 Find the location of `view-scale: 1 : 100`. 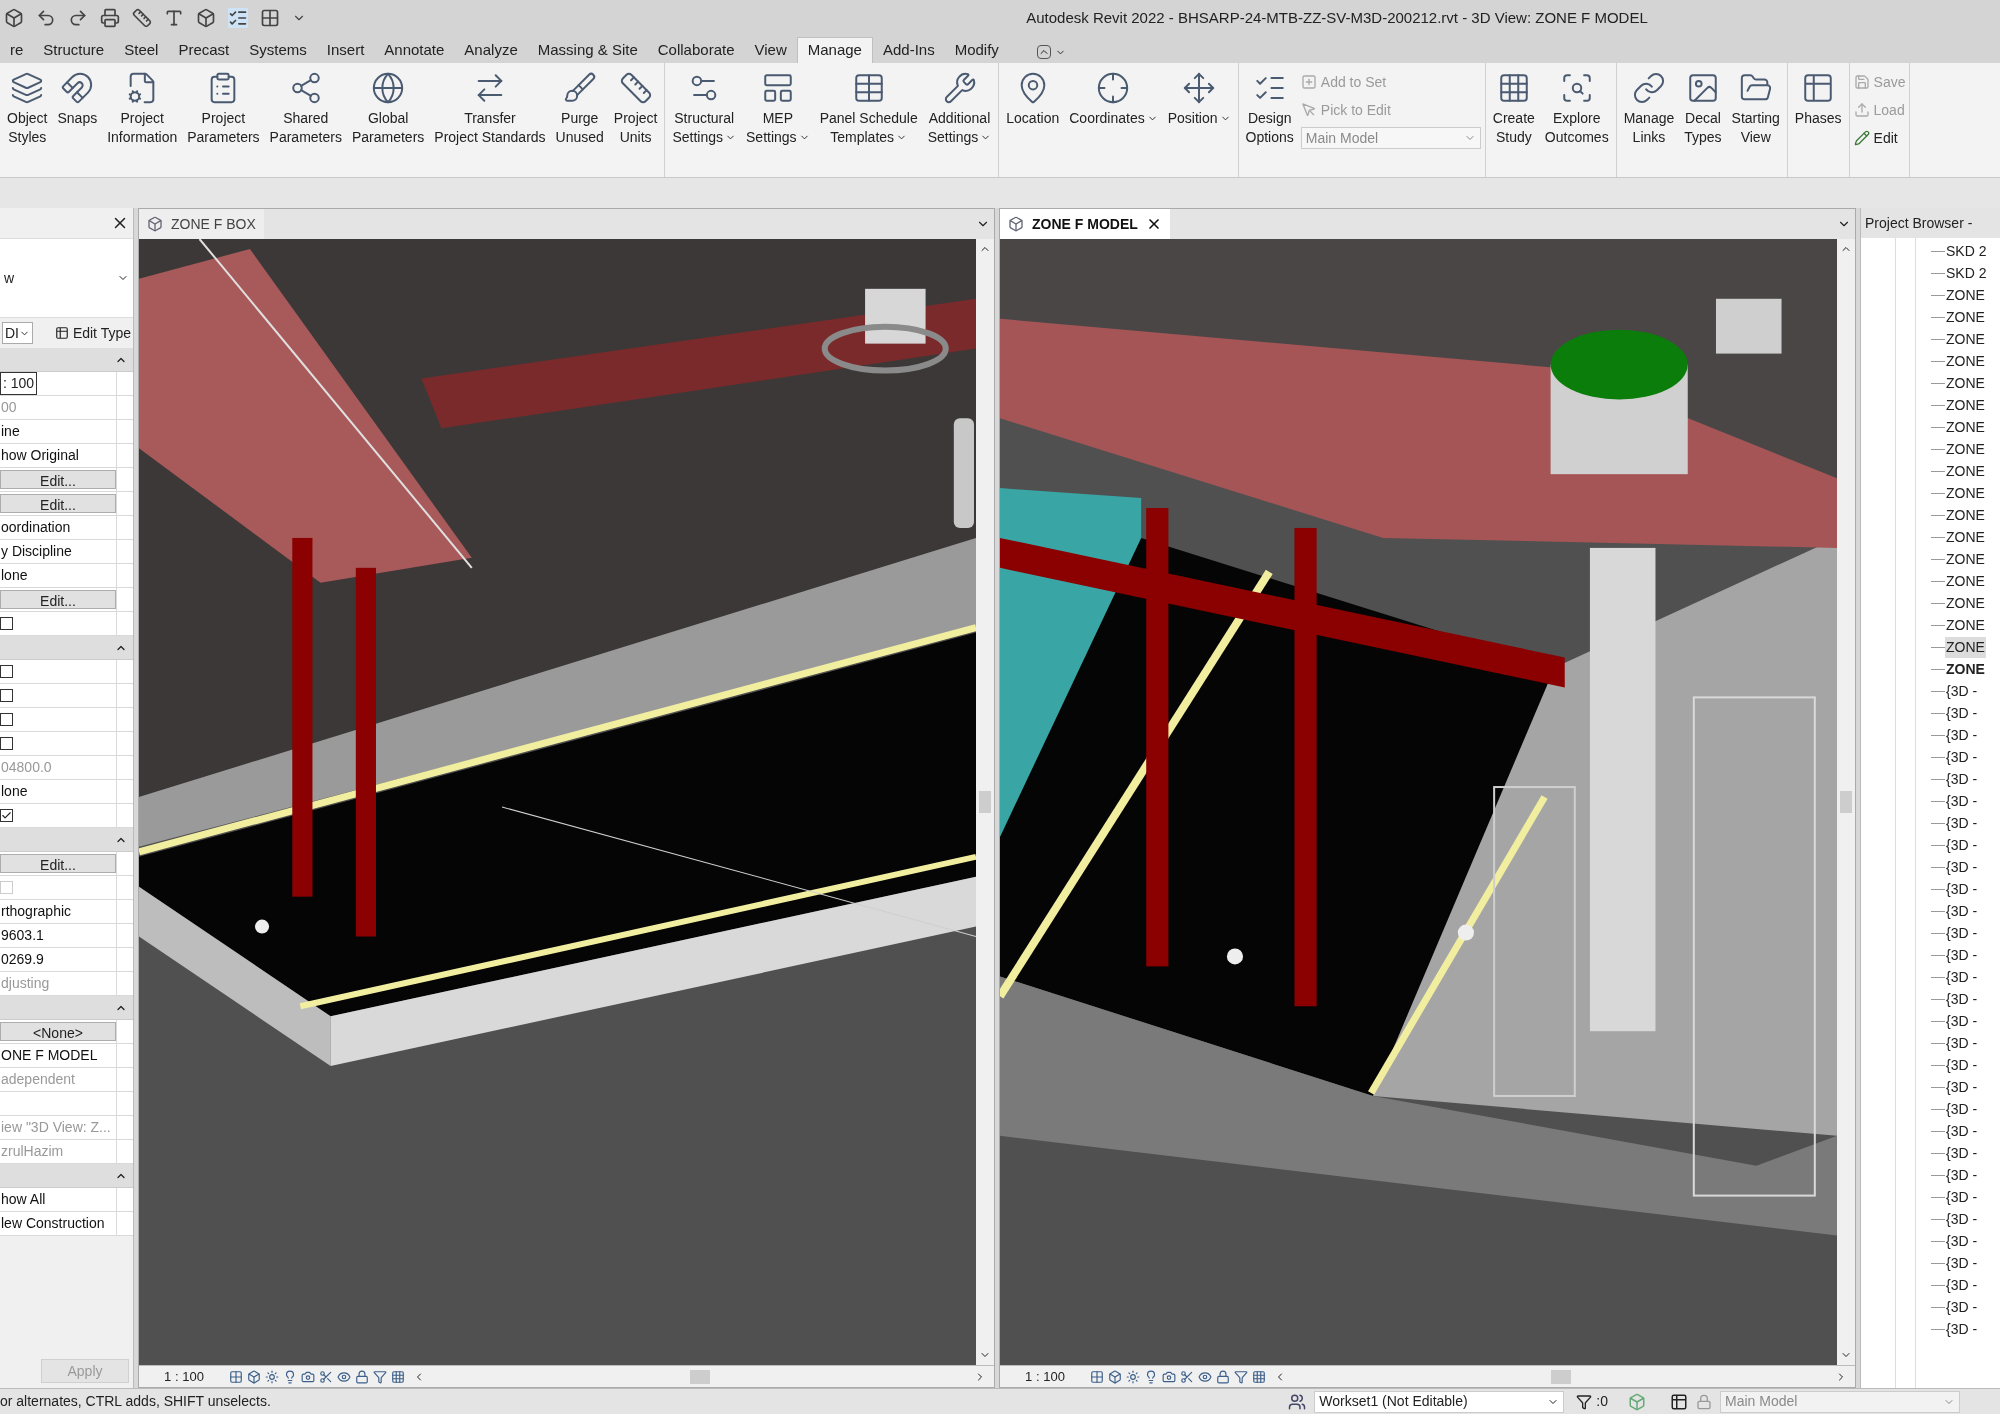

view-scale: 1 : 100 is located at coordinates (1045, 1376).